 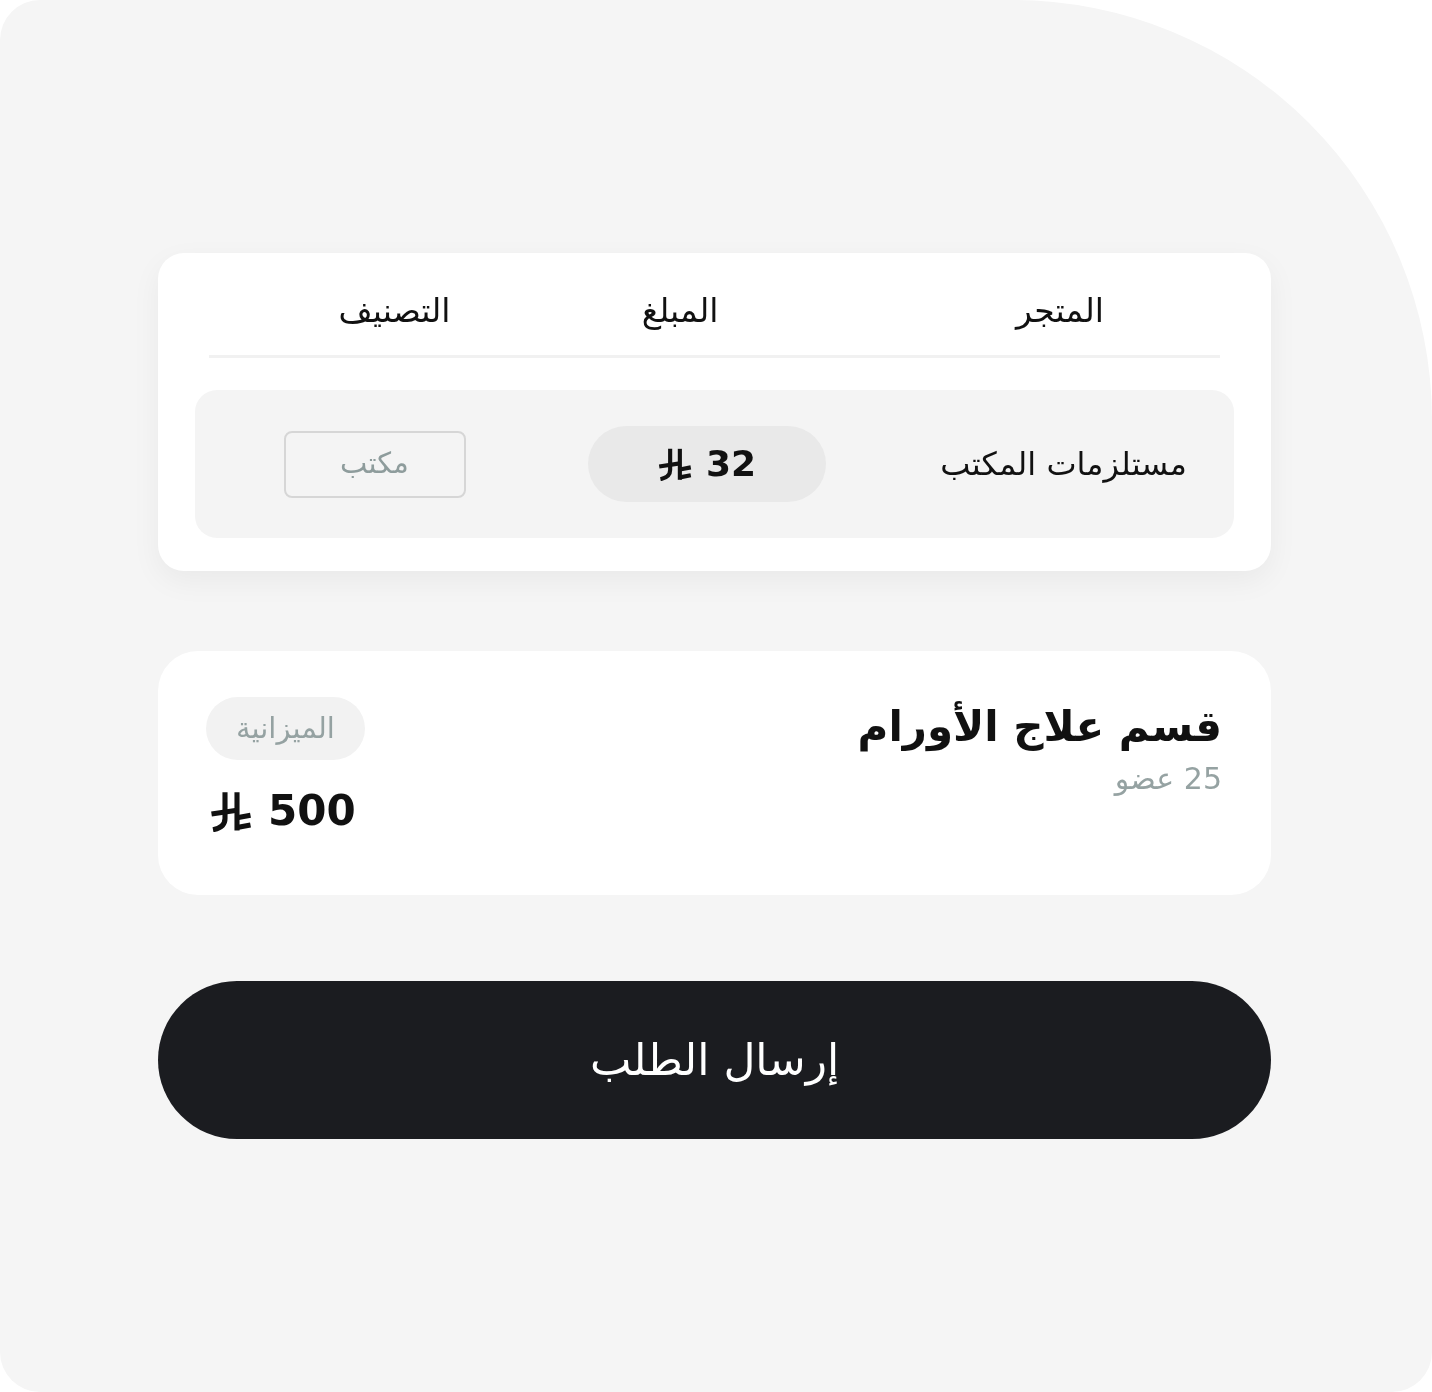 I want to click on department-title: قسم علاج الأورام, so click(x=1039, y=727).